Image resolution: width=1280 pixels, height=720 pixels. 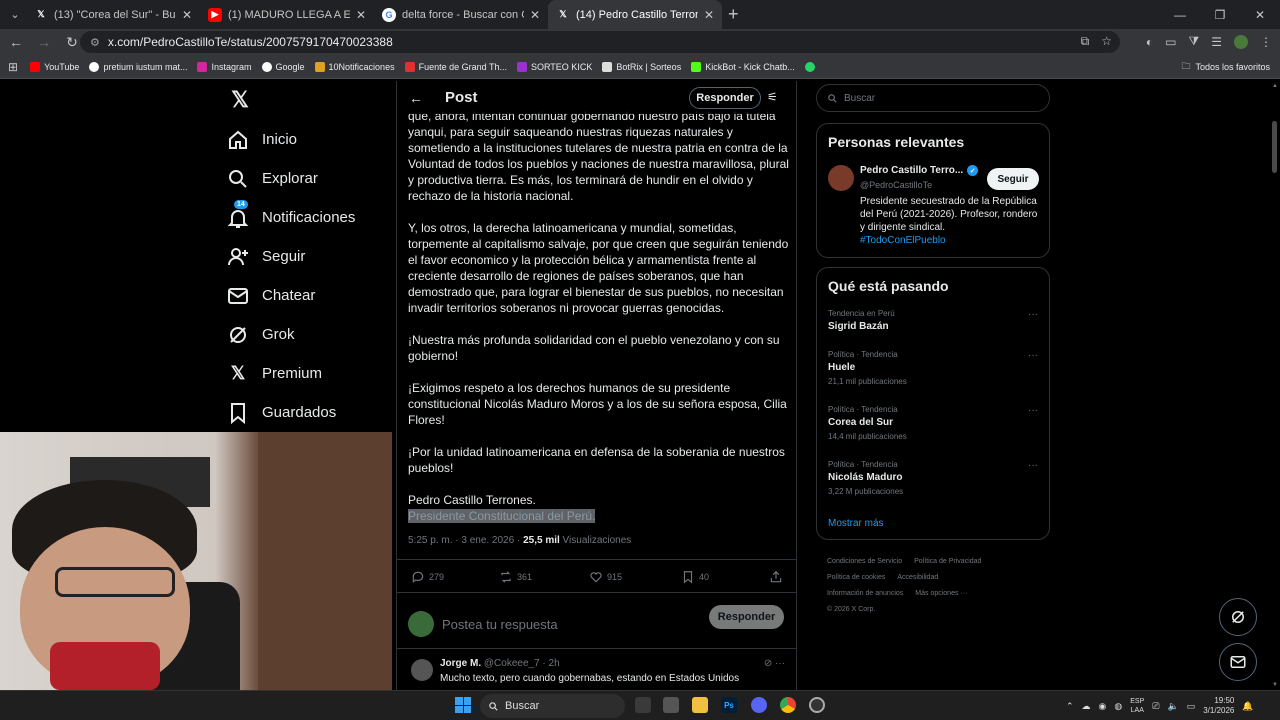 I want to click on nav-item-premium: 𝕏 Premium, so click(x=308, y=373).